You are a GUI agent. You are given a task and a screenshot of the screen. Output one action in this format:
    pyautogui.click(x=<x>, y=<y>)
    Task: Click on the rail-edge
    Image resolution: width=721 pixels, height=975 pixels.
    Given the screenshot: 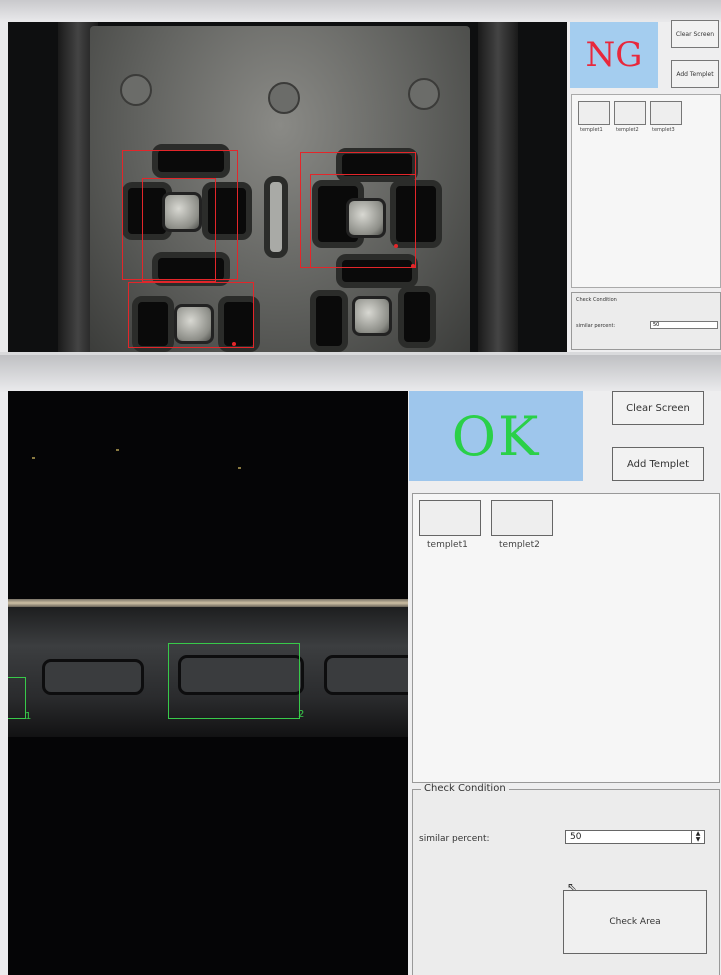 What is the action you would take?
    pyautogui.click(x=208, y=603)
    